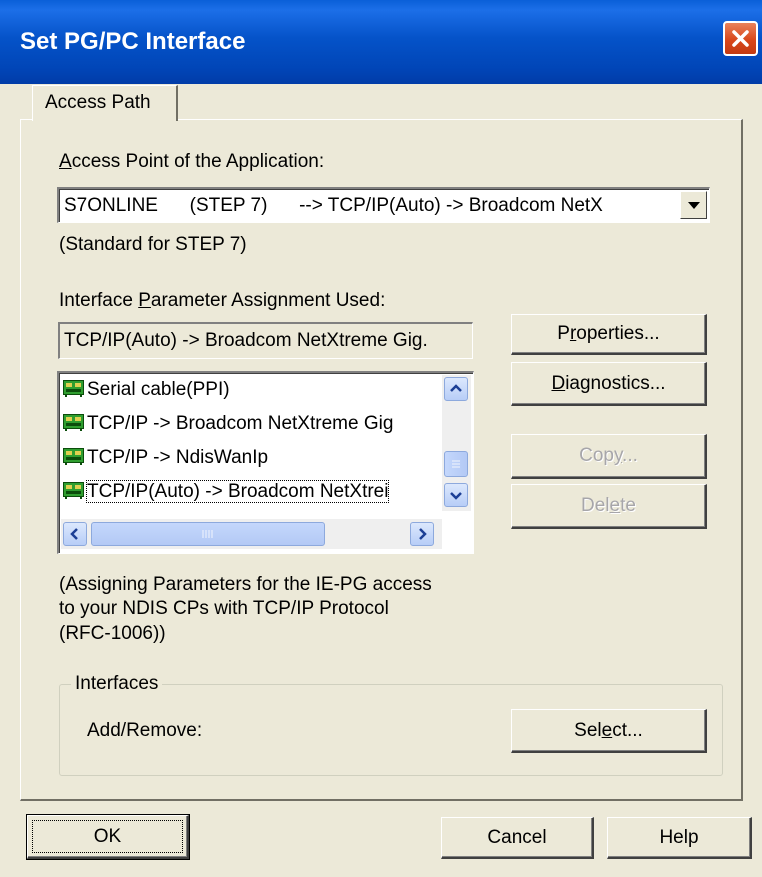 The image size is (762, 877). What do you see at coordinates (240, 423) in the screenshot?
I see `list-item-label: TCP/IP -> Broadcom NetXtreme Gig` at bounding box center [240, 423].